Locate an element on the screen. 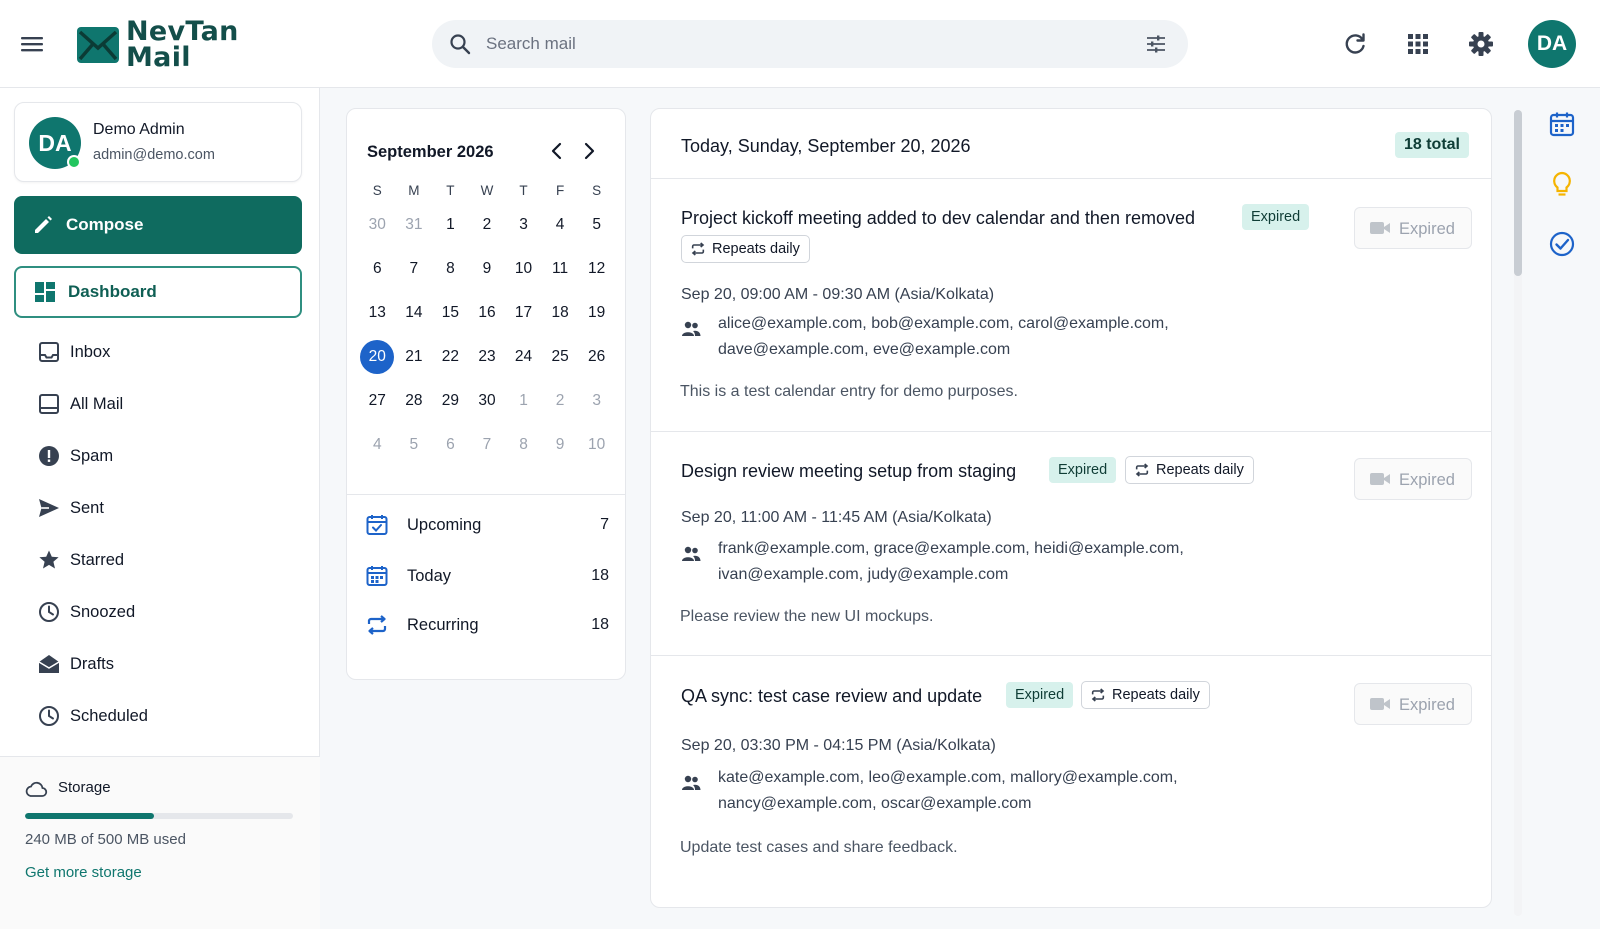 This screenshot has width=1600, height=929. calendar-day: 11 is located at coordinates (560, 269).